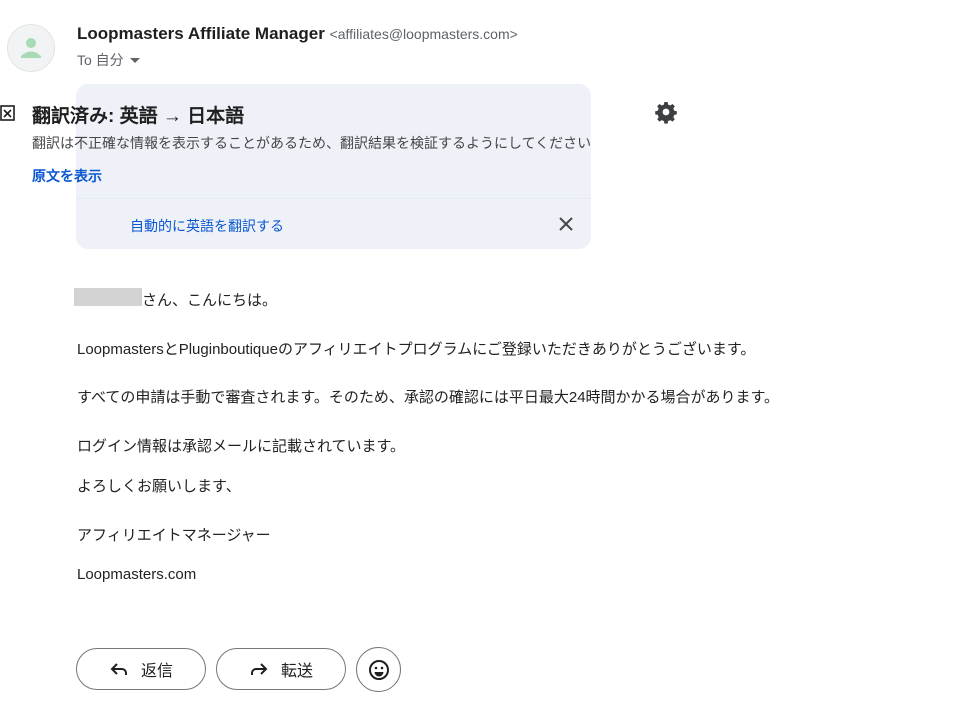  I want to click on signature-company: Loopmasters.com, so click(137, 574).